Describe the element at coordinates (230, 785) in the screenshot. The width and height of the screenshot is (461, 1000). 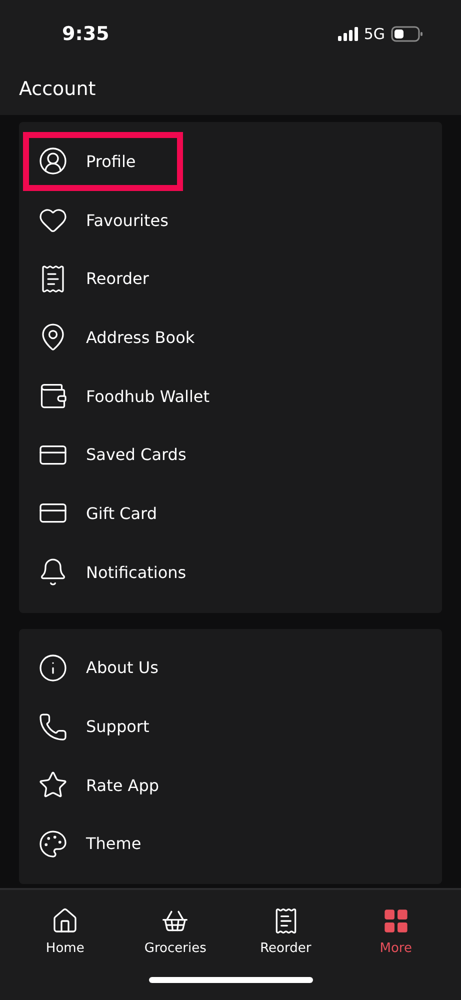
I see `menu-item: Rate App` at that location.